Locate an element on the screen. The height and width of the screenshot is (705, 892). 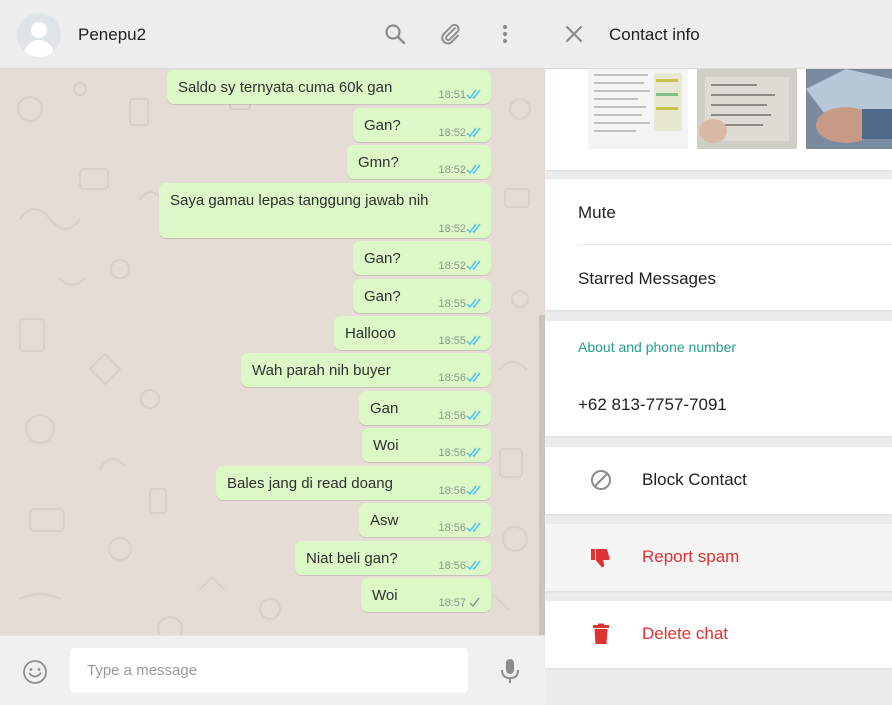
media-gallery is located at coordinates (718, 119).